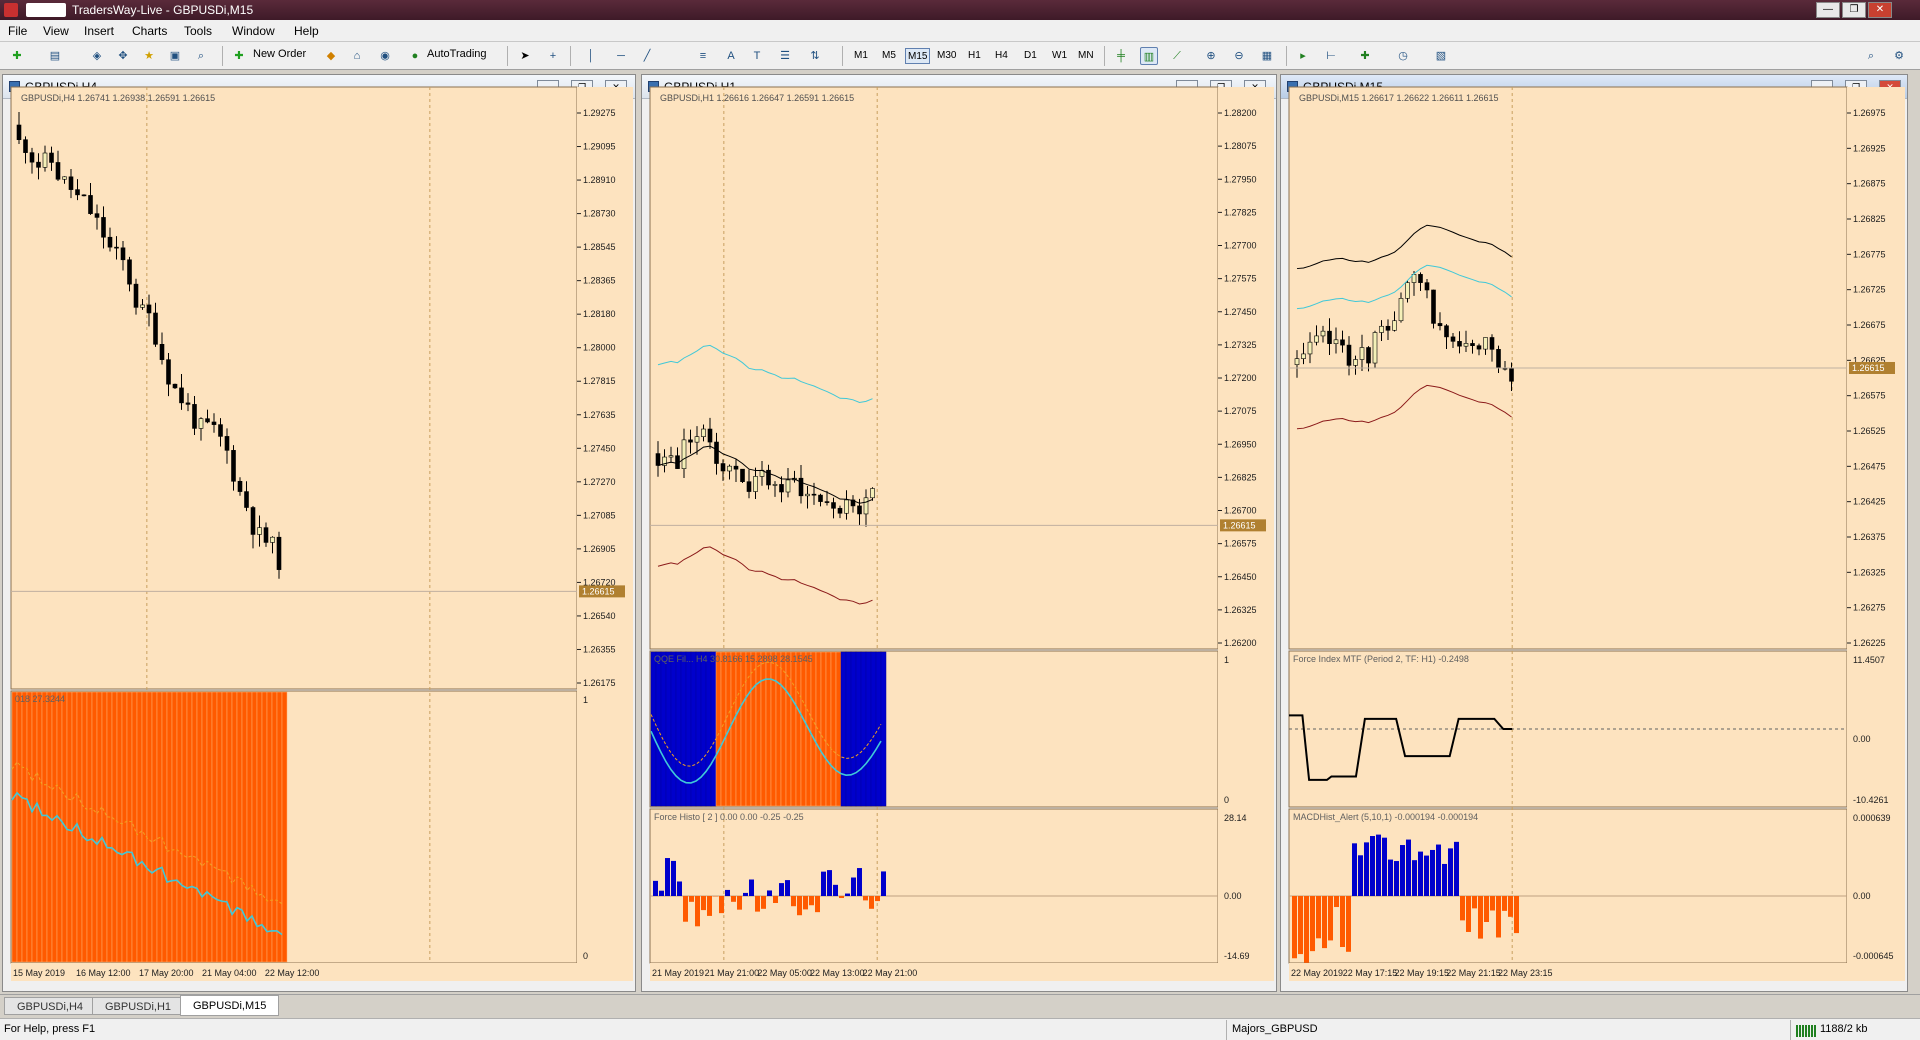  I want to click on text-label-icon: T, so click(757, 56).